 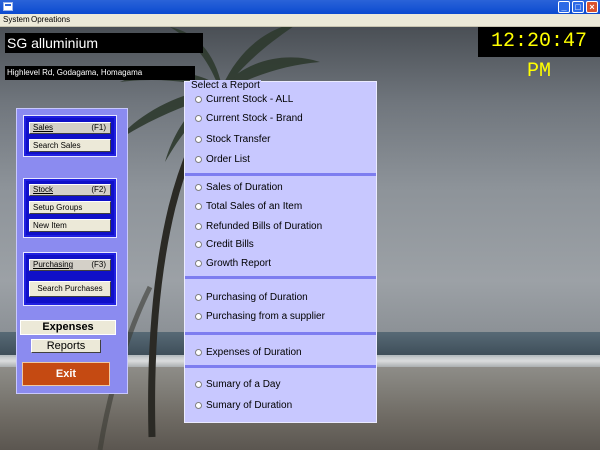 I want to click on menu-system: System, so click(x=16, y=19).